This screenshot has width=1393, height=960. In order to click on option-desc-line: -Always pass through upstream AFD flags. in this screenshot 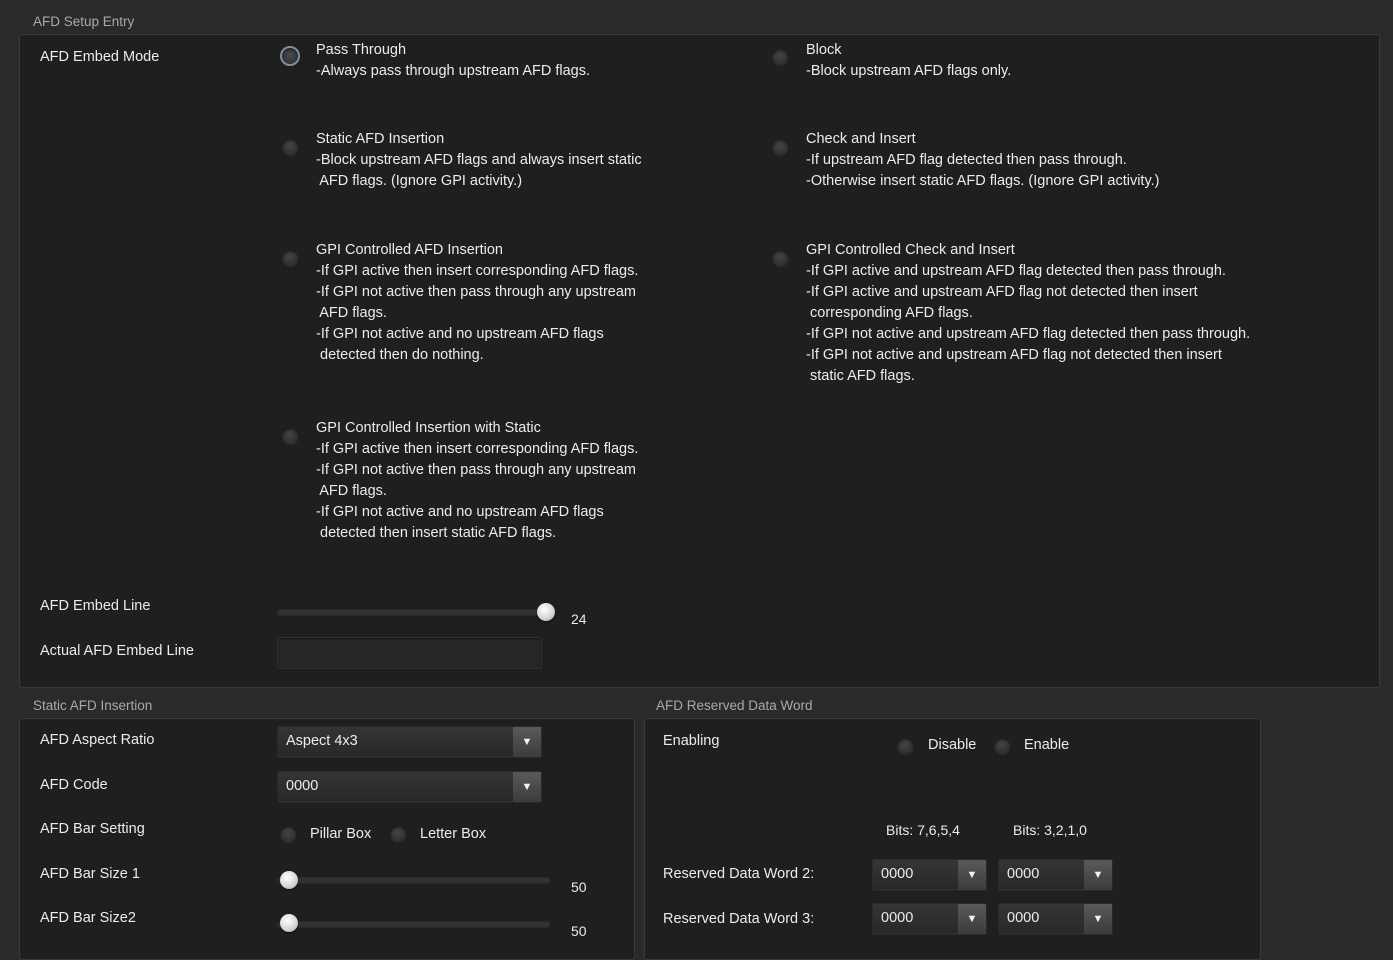, I will do `click(453, 71)`.